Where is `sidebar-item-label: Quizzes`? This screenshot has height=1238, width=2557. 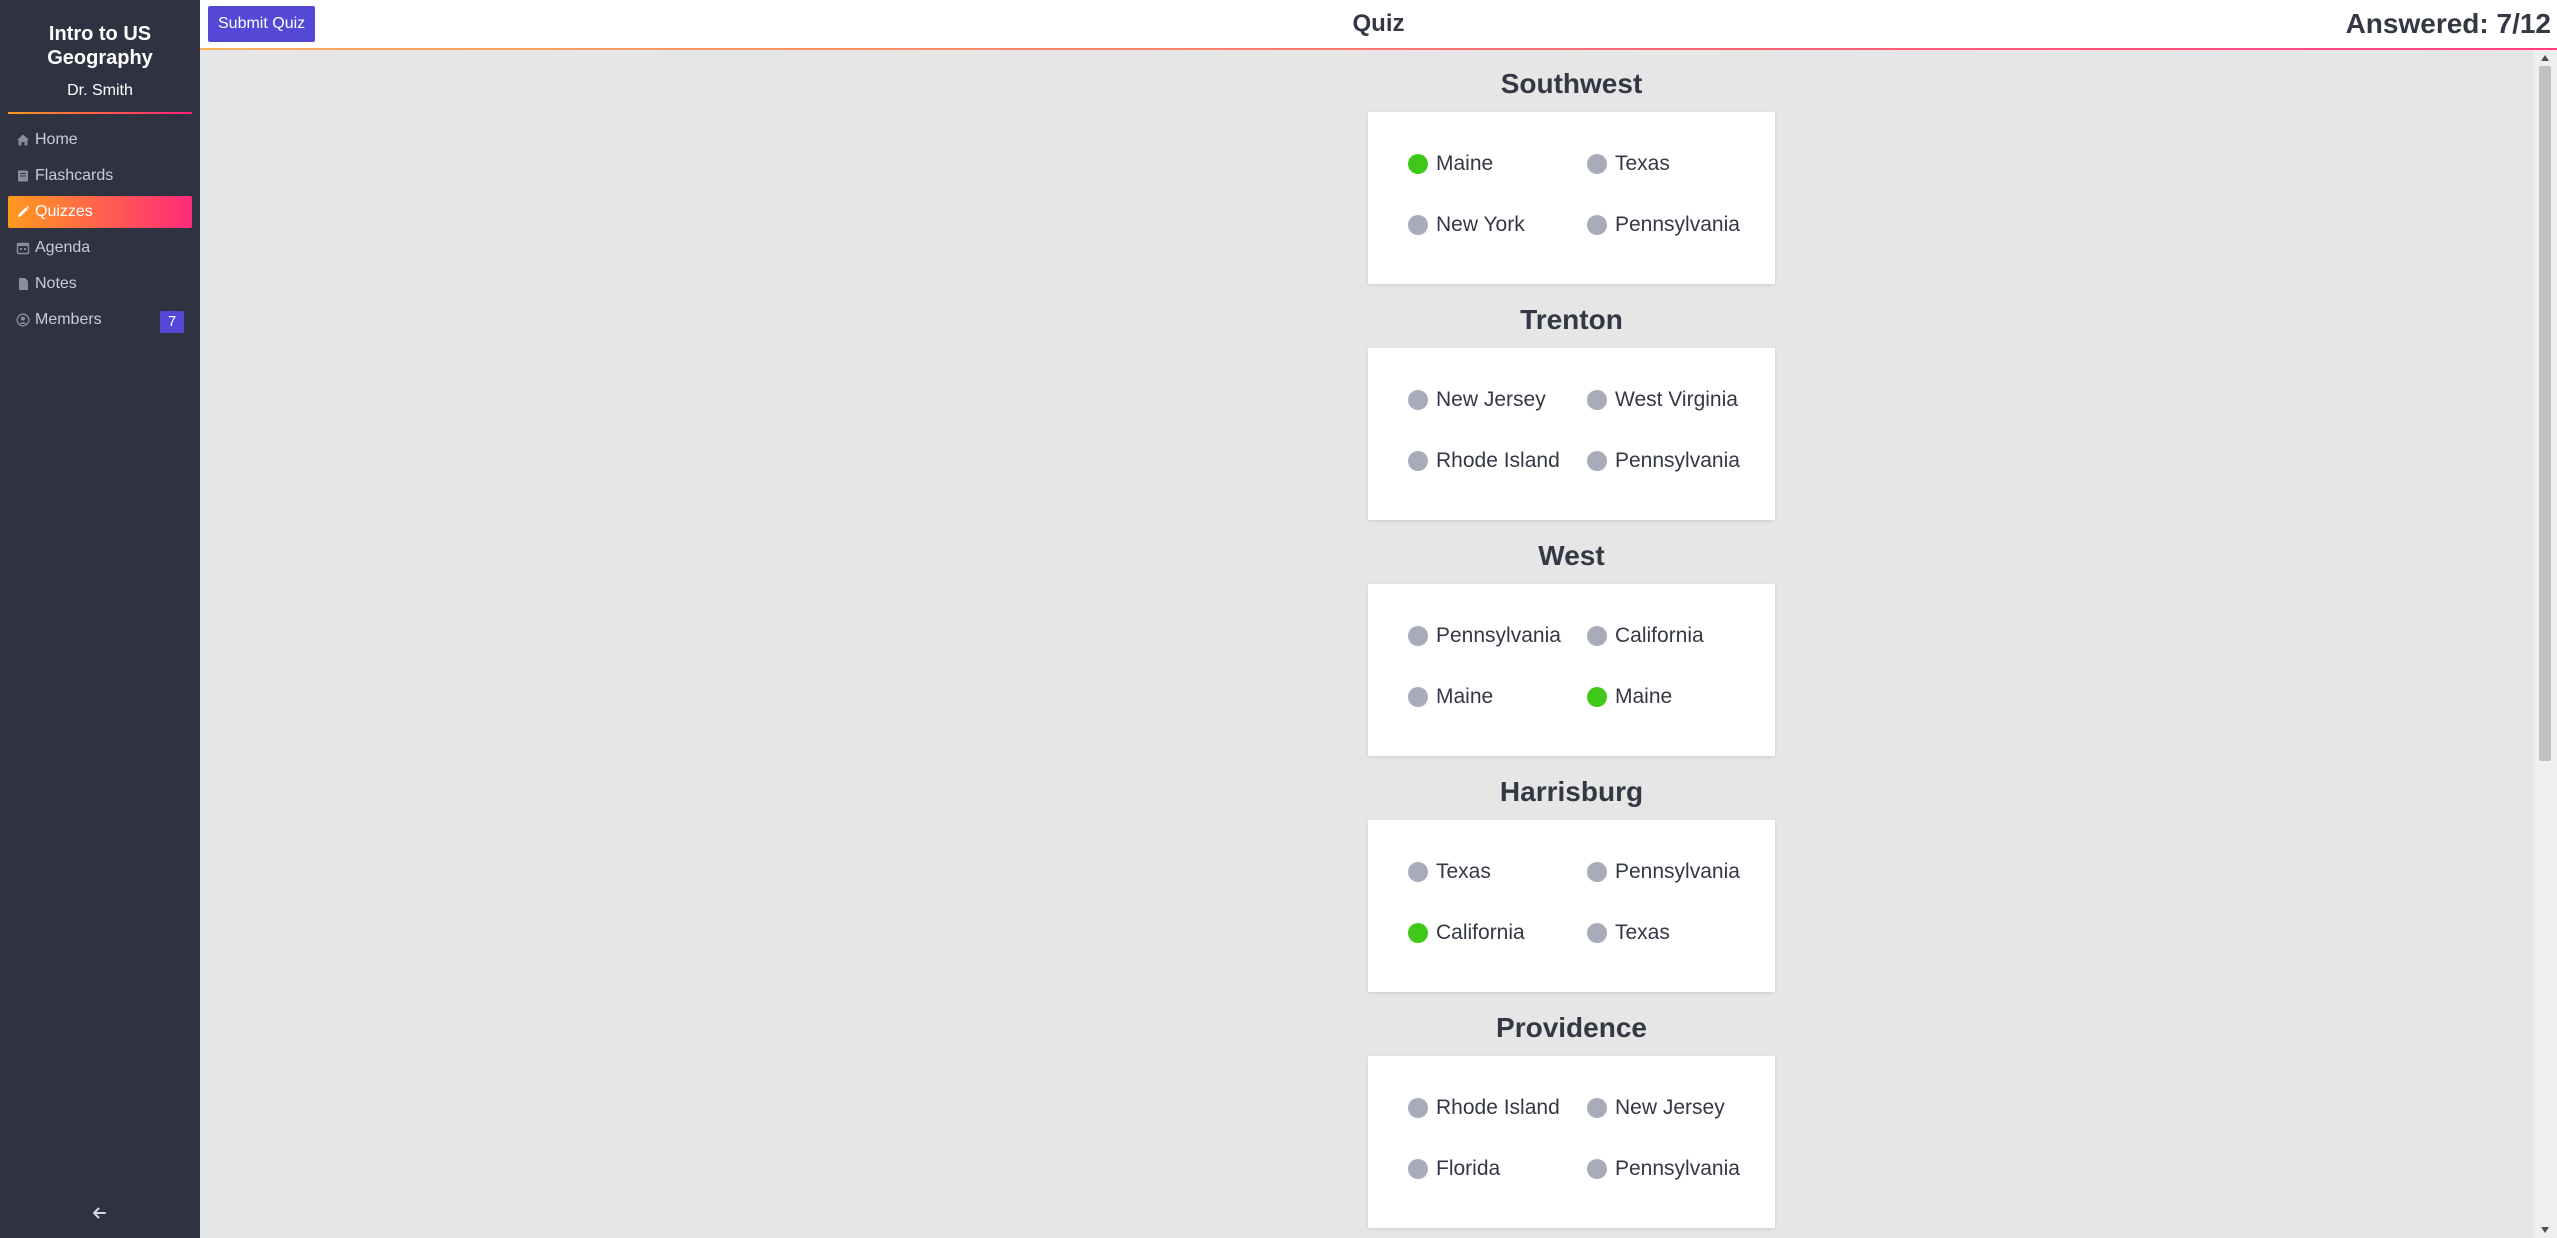 sidebar-item-label: Quizzes is located at coordinates (64, 211).